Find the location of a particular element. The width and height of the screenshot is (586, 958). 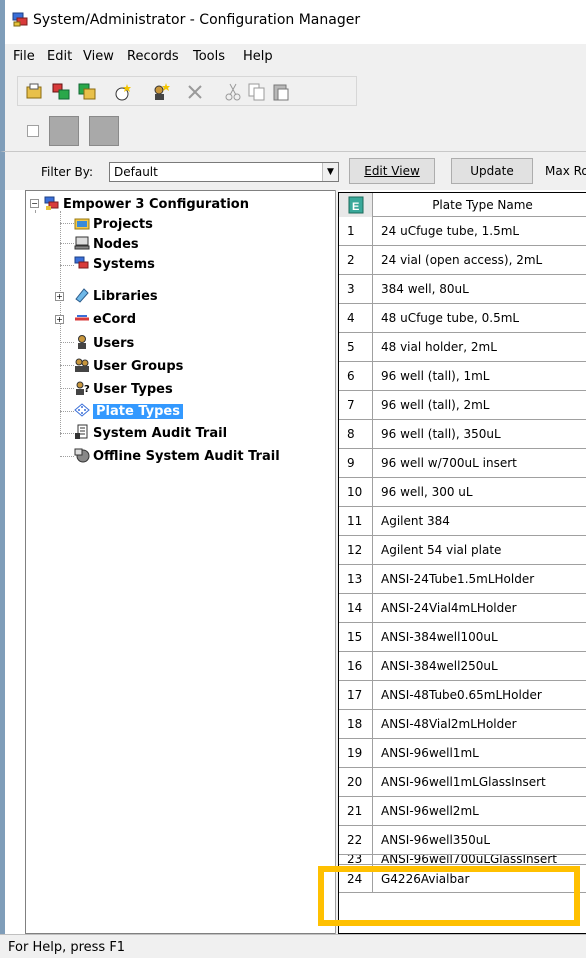

main-toolbar is located at coordinates (293, 91).